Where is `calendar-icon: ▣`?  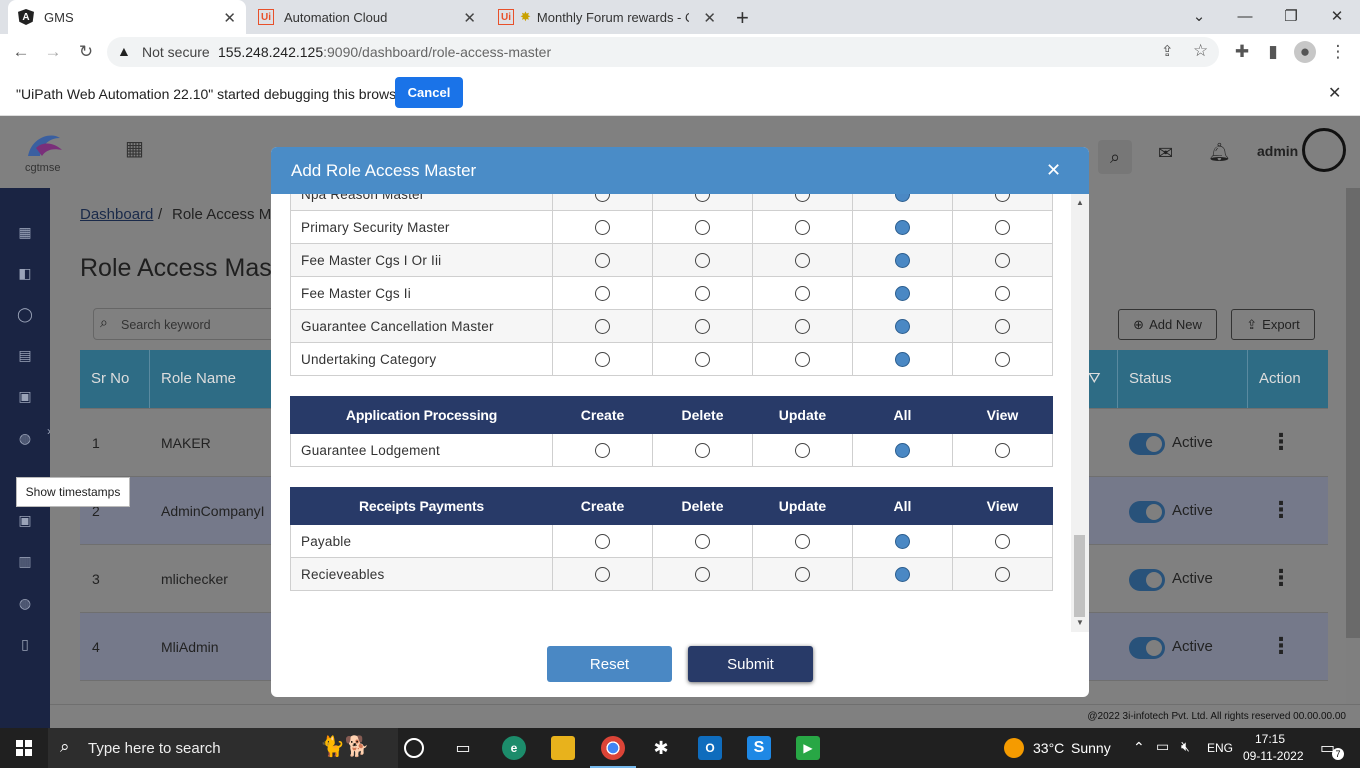 calendar-icon: ▣ is located at coordinates (25, 520).